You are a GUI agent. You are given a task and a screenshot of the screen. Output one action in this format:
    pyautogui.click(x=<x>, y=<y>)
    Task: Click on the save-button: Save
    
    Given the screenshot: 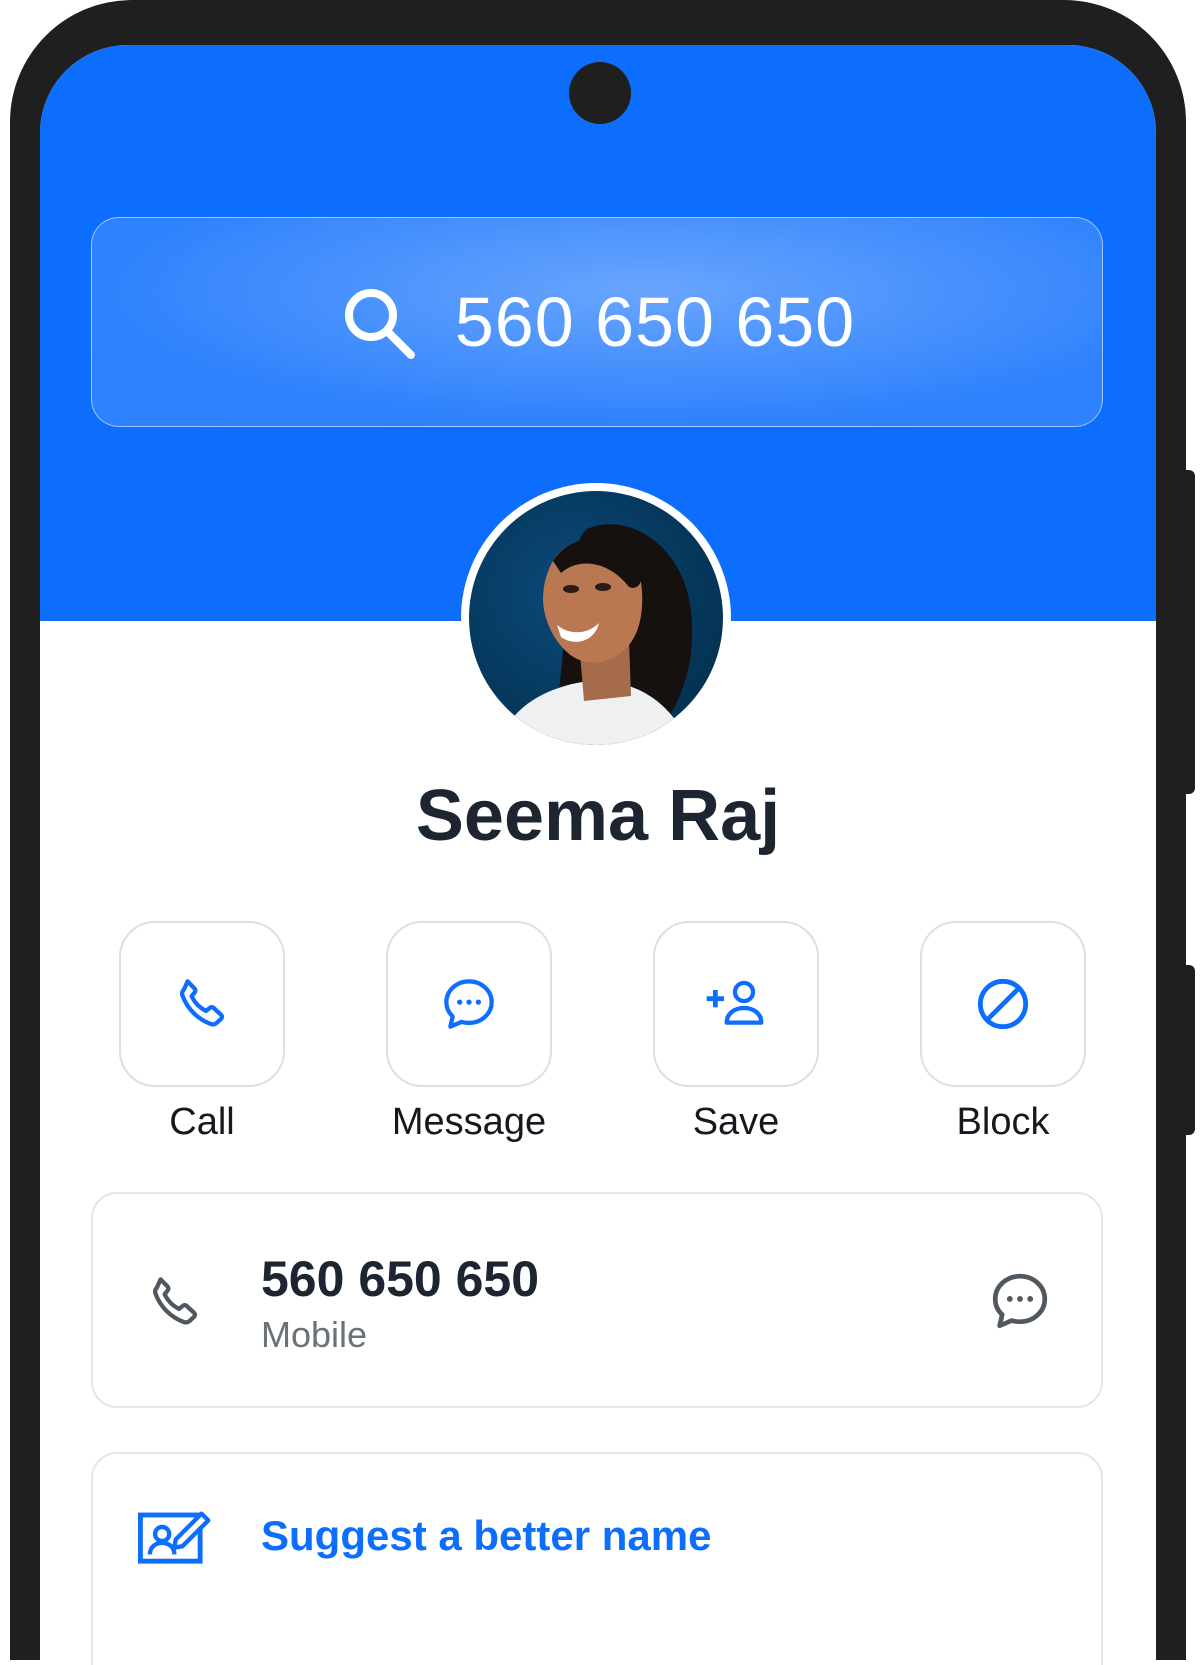 What is the action you would take?
    pyautogui.click(x=736, y=1032)
    